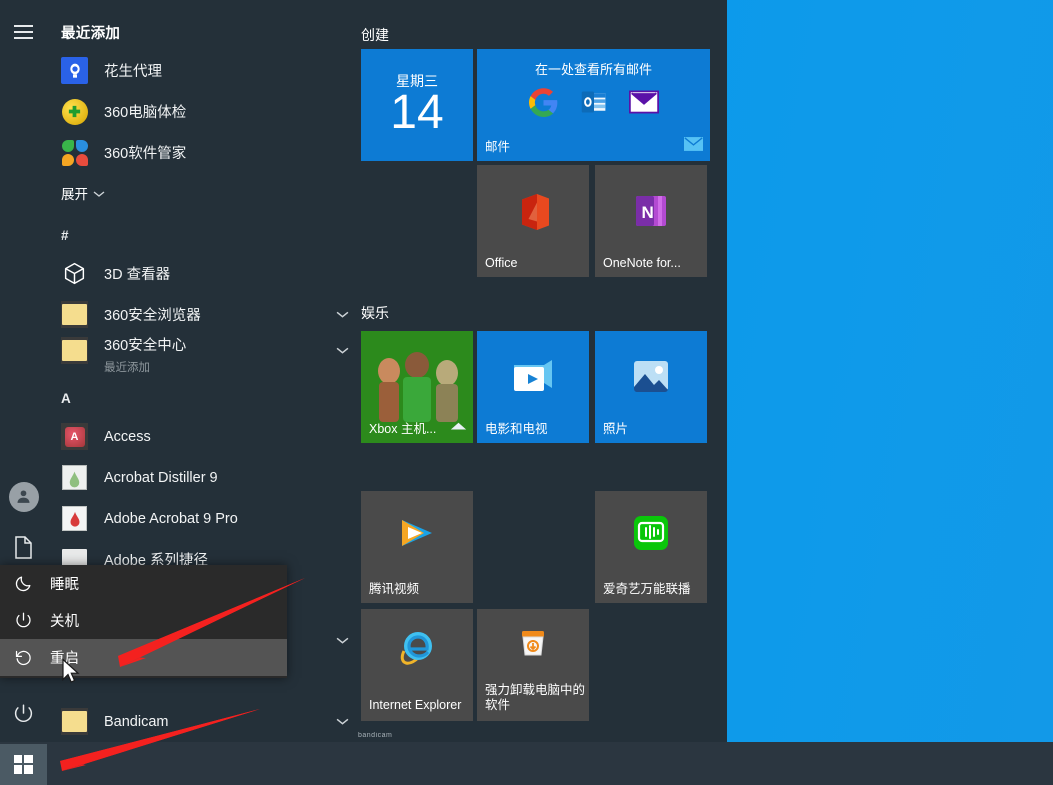  I want to click on mail-badge-icon, so click(693, 145).